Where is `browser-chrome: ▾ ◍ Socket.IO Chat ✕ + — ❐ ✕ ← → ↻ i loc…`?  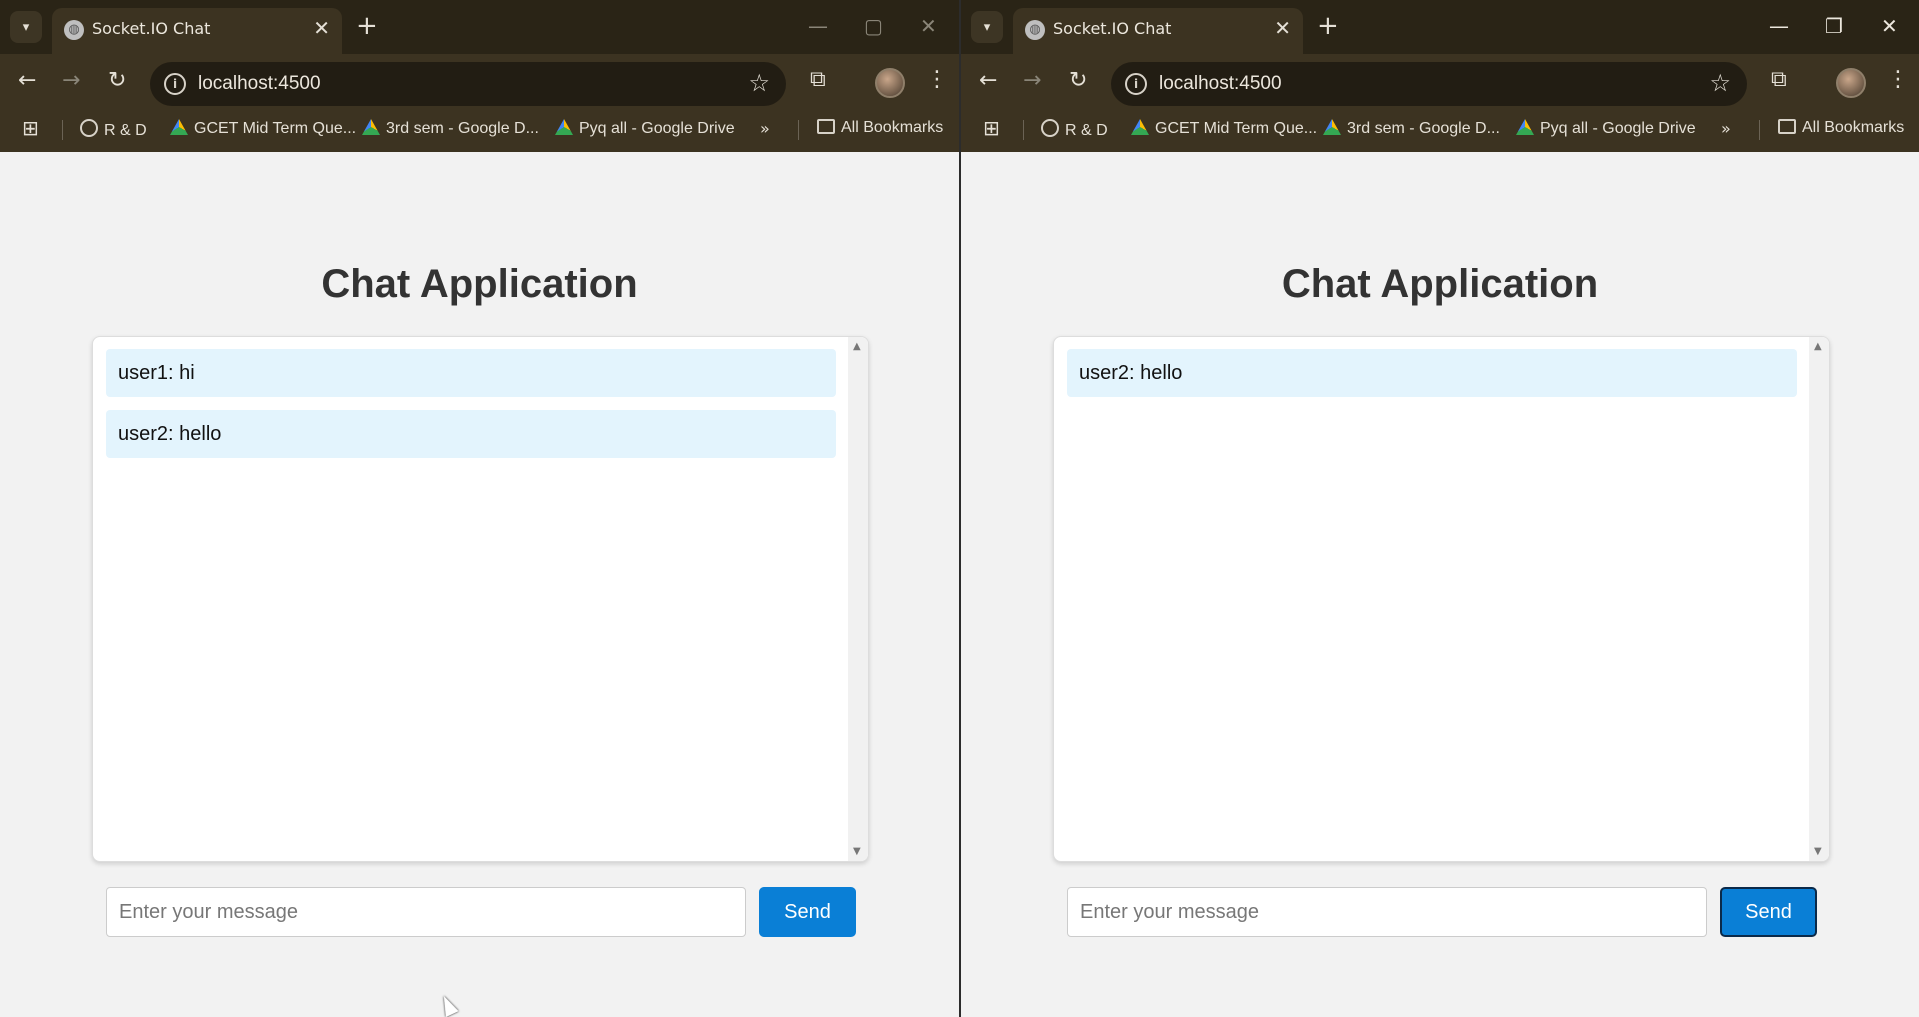 browser-chrome: ▾ ◍ Socket.IO Chat ✕ + — ❐ ✕ ← → ↻ i loc… is located at coordinates (1440, 76).